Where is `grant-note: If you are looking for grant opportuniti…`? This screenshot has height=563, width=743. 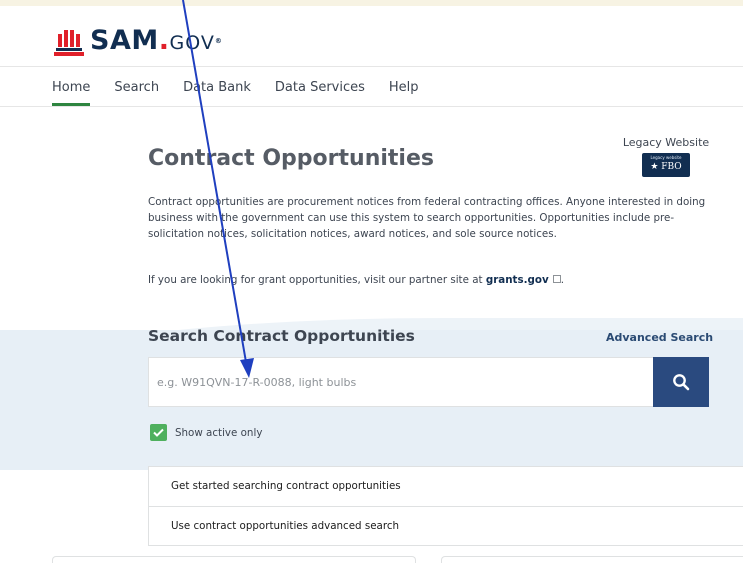
grant-note: If you are looking for grant opportuniti… is located at coordinates (428, 280).